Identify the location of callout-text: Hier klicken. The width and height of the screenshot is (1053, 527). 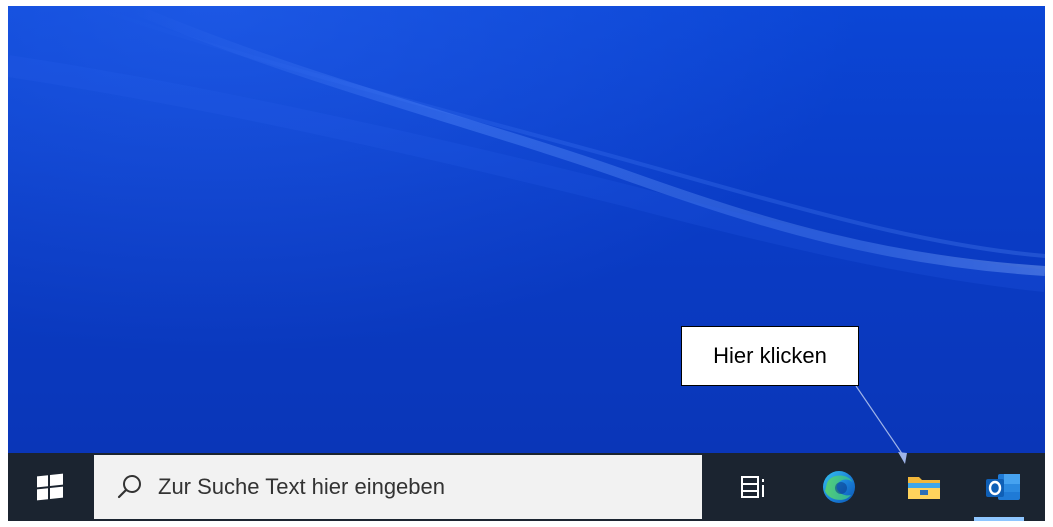
(770, 355).